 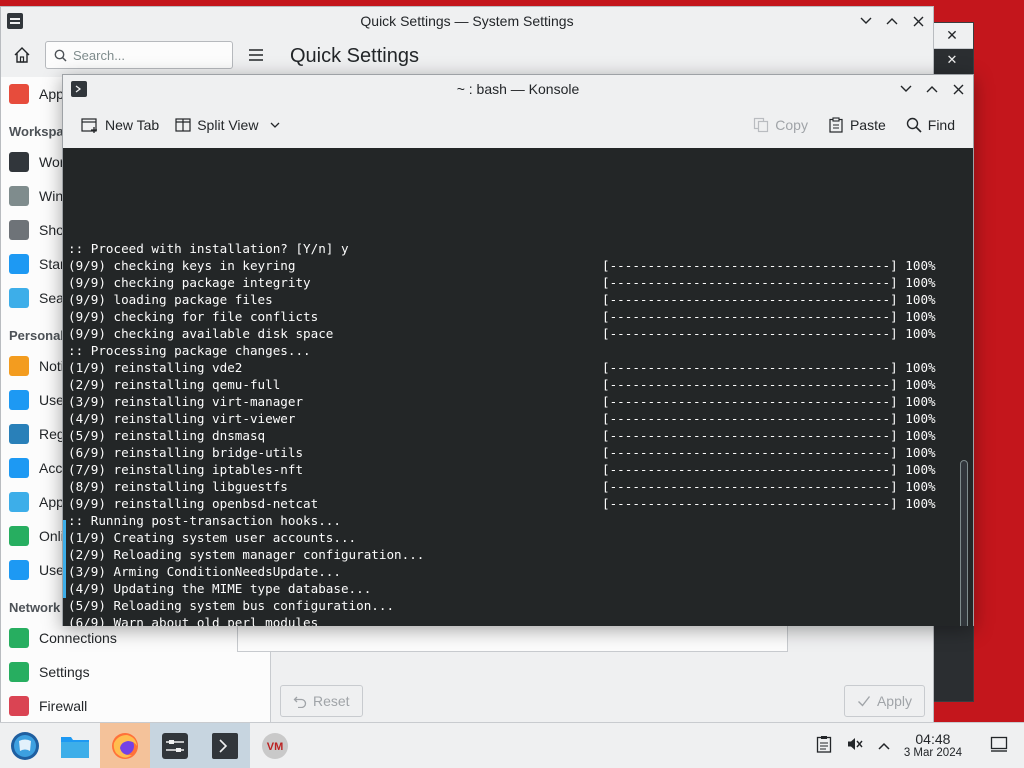 I want to click on background-window-titlebar: ✕, so click(x=952, y=36).